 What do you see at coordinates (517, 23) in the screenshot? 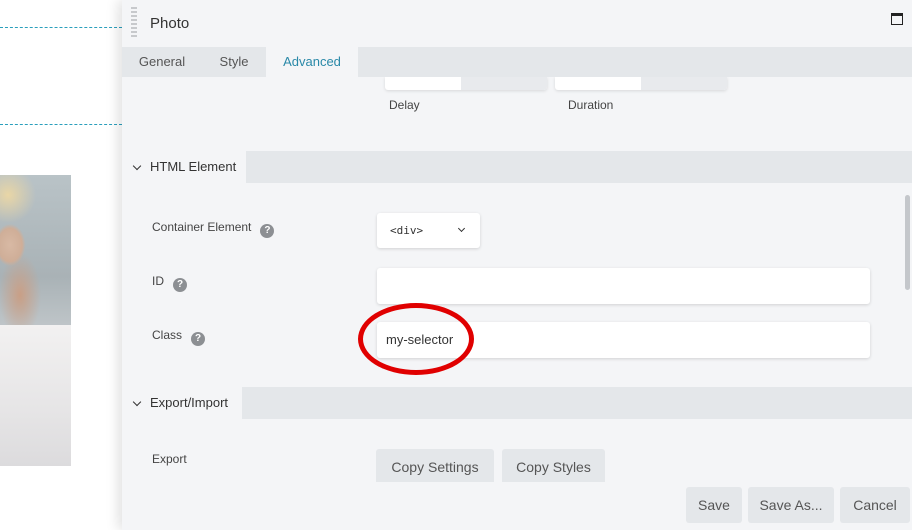
I see `panel-header: Photo` at bounding box center [517, 23].